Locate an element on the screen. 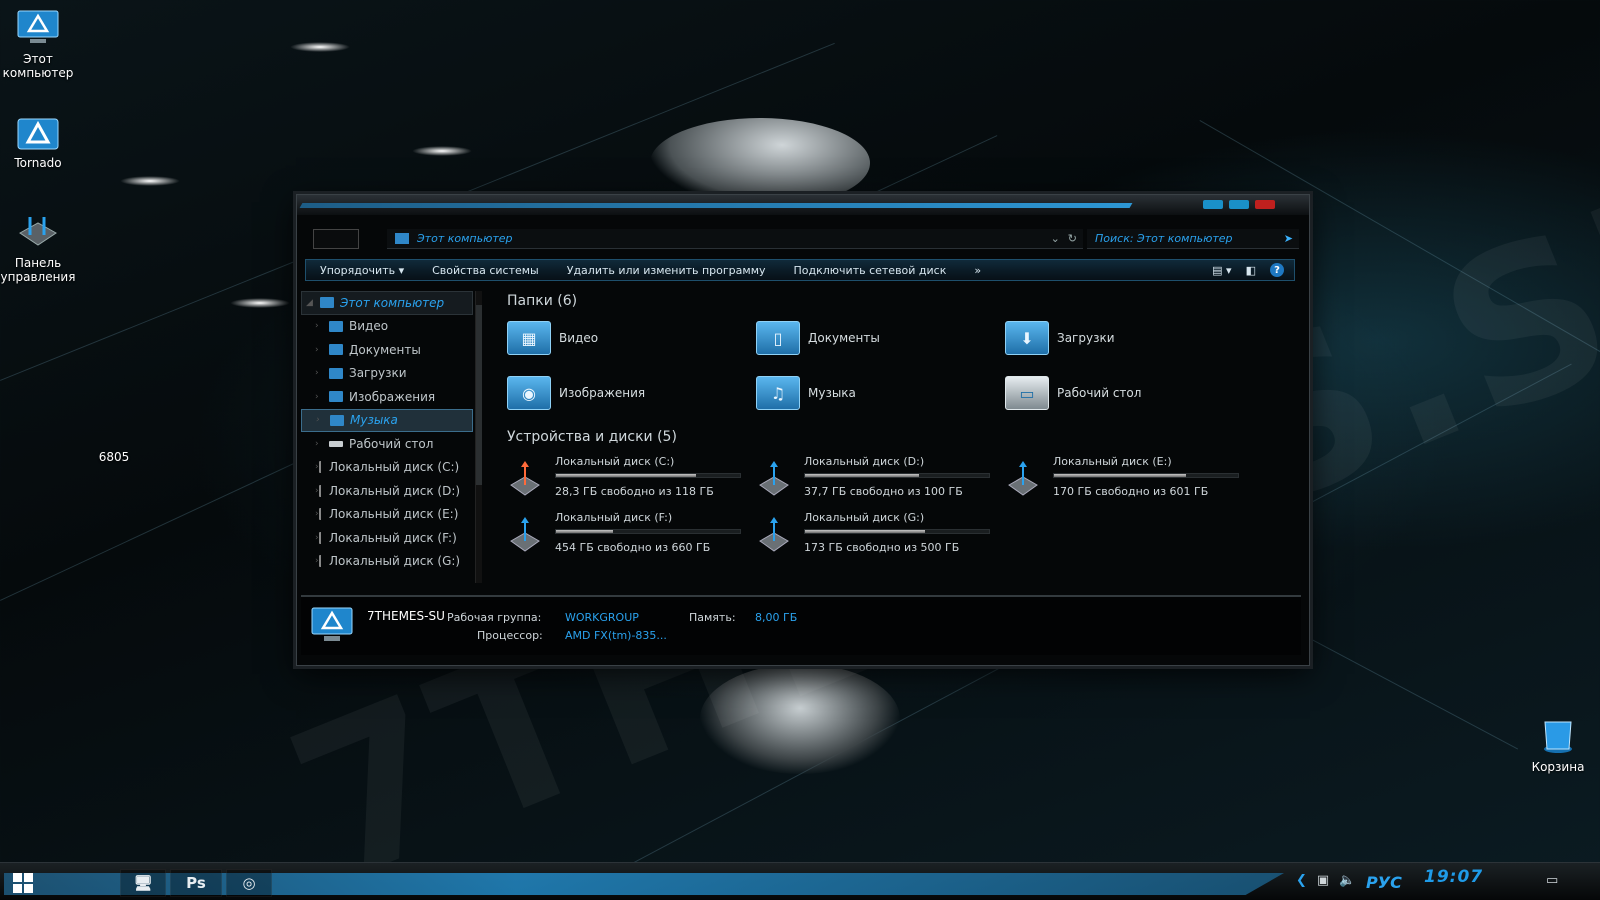 Image resolution: width=1600 pixels, height=900 pixels. nav-scrollbar is located at coordinates (478, 437).